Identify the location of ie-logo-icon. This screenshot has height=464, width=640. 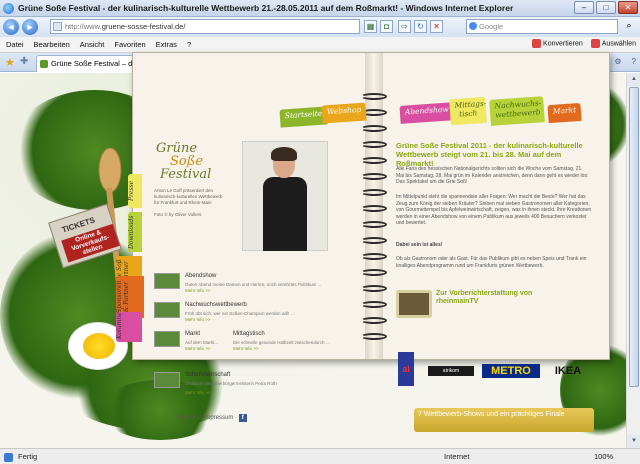
(8, 8).